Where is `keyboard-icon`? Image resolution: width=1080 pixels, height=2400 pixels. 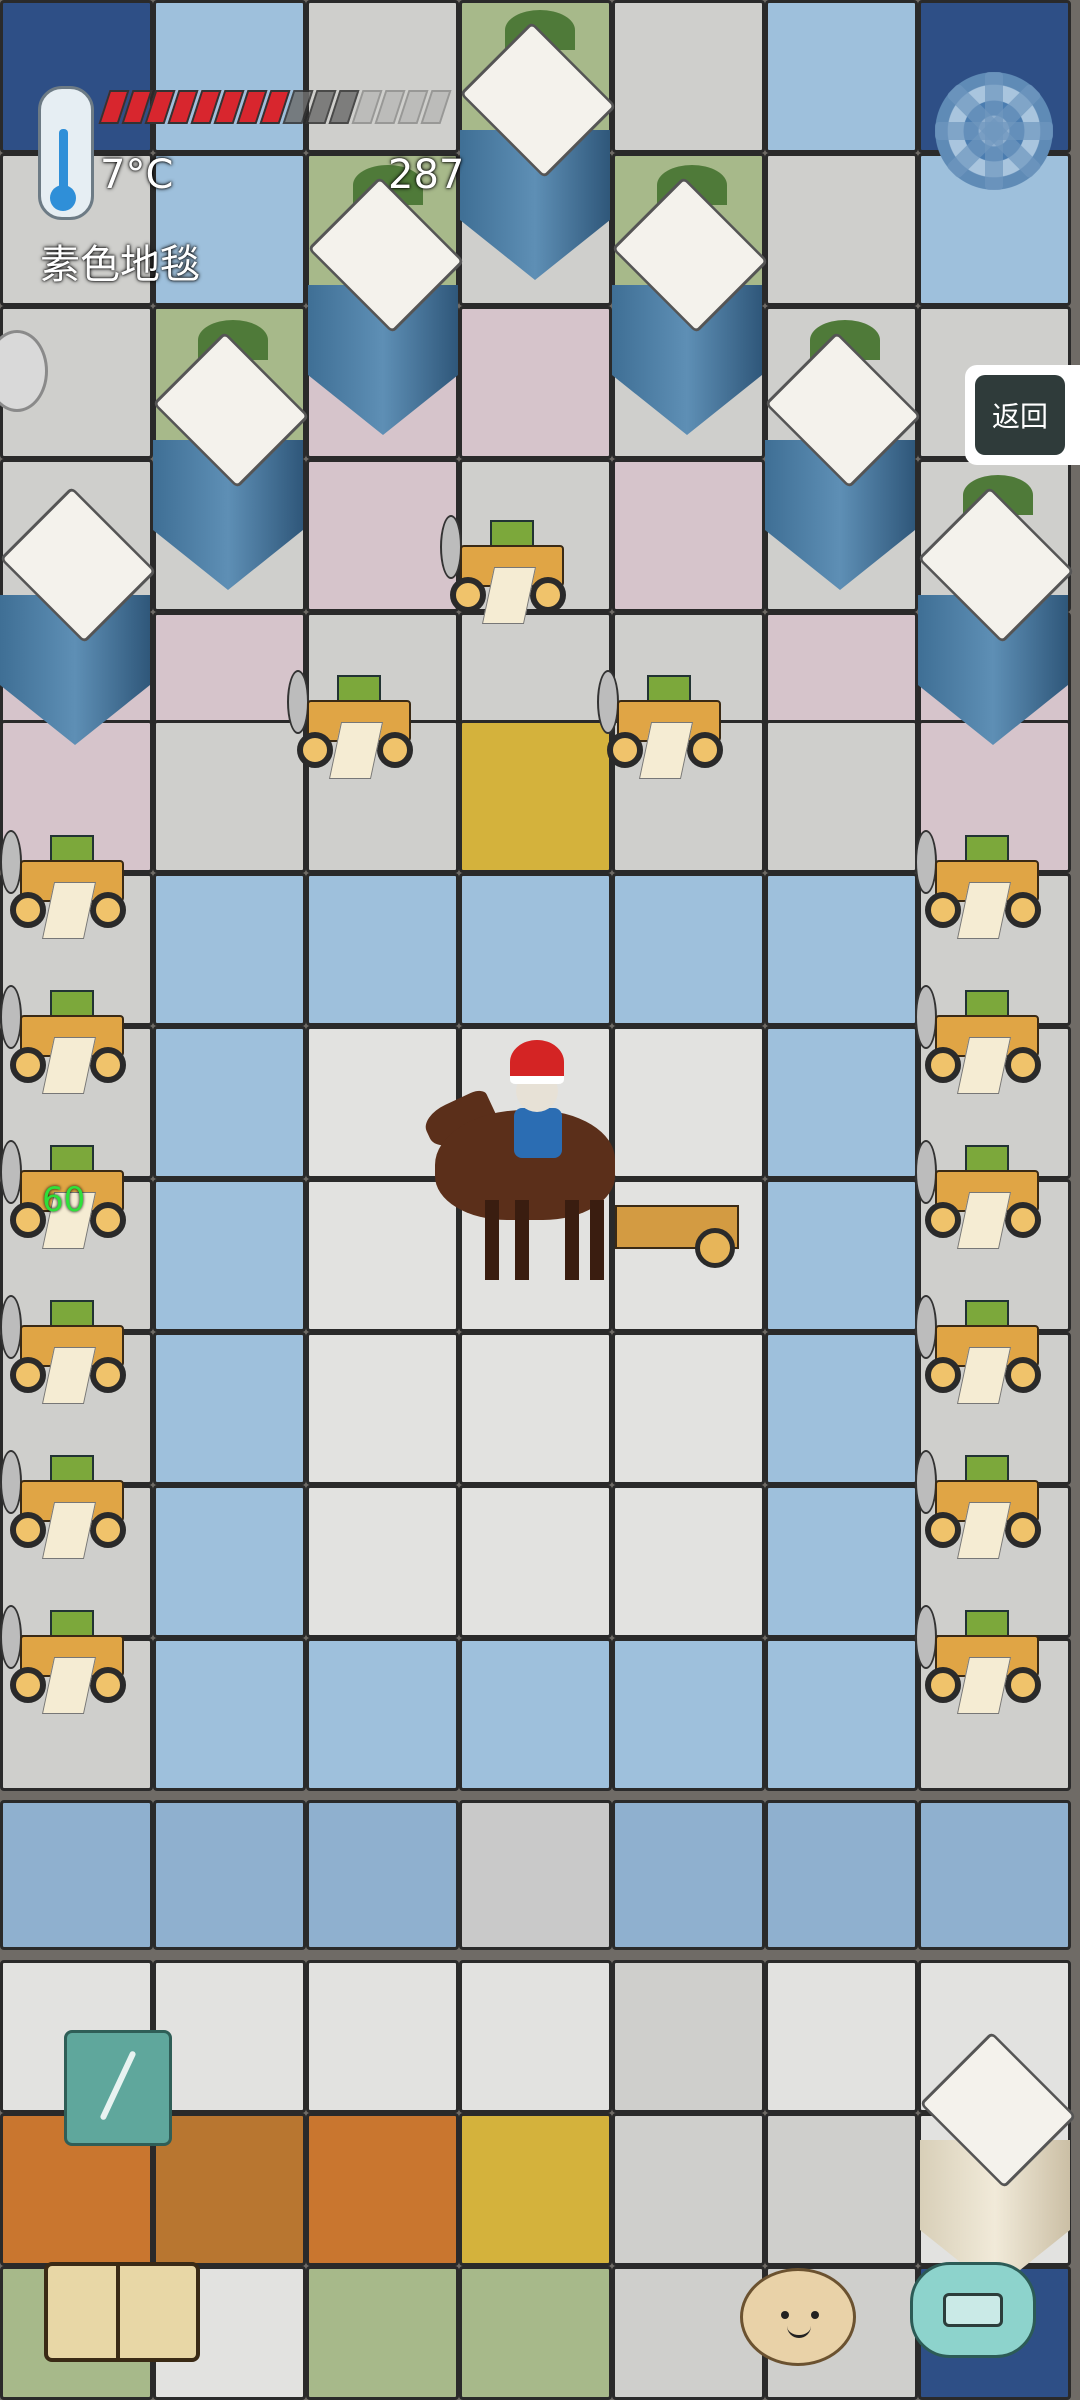
keyboard-icon is located at coordinates (973, 2310).